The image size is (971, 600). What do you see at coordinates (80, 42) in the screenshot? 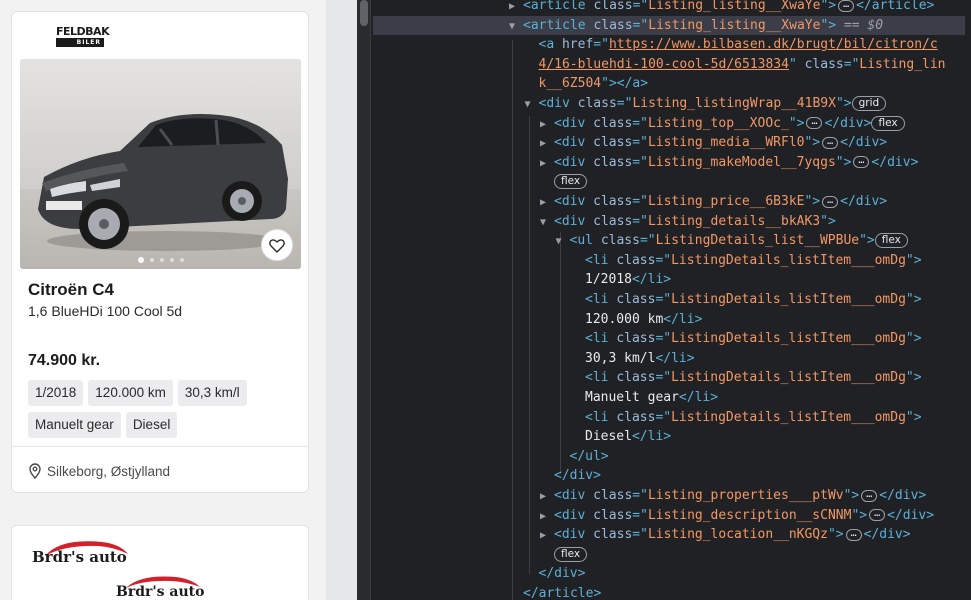
I see `dealer-logo-line2: BILER` at bounding box center [80, 42].